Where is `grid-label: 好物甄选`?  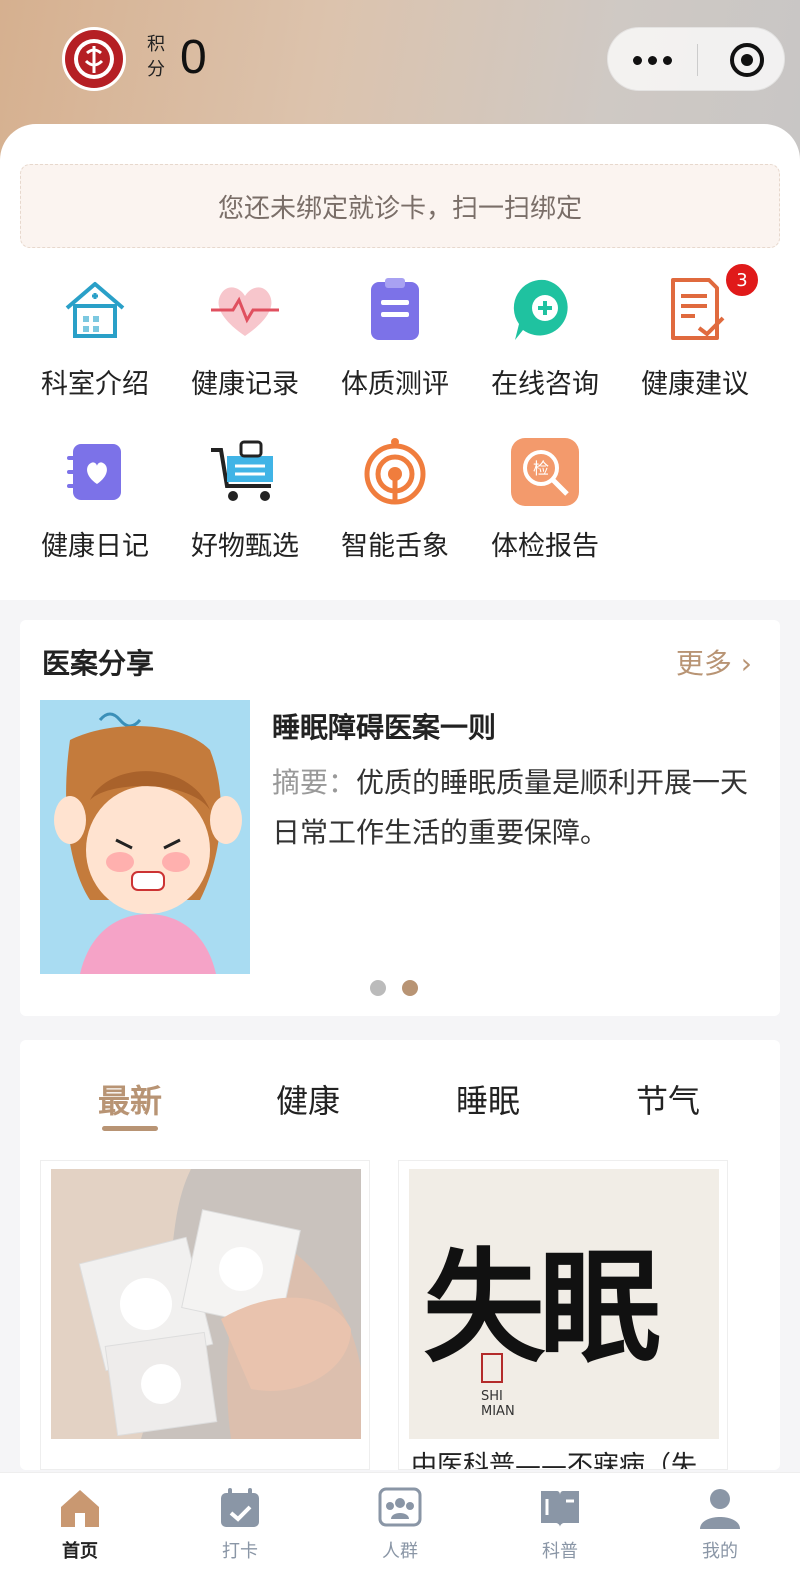 grid-label: 好物甄选 is located at coordinates (245, 546).